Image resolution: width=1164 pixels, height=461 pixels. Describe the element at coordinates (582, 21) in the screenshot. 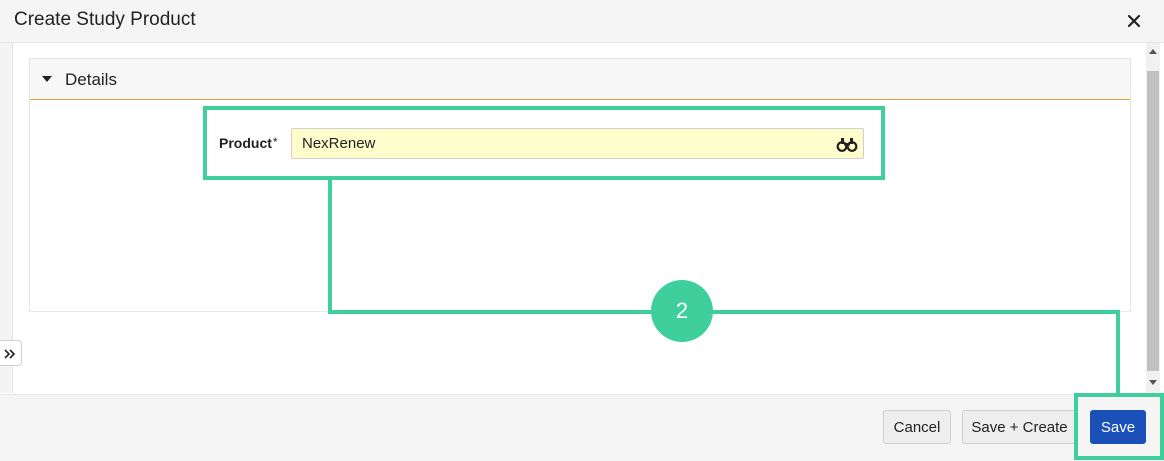

I see `dialog-title-bar: Create Study Product` at that location.